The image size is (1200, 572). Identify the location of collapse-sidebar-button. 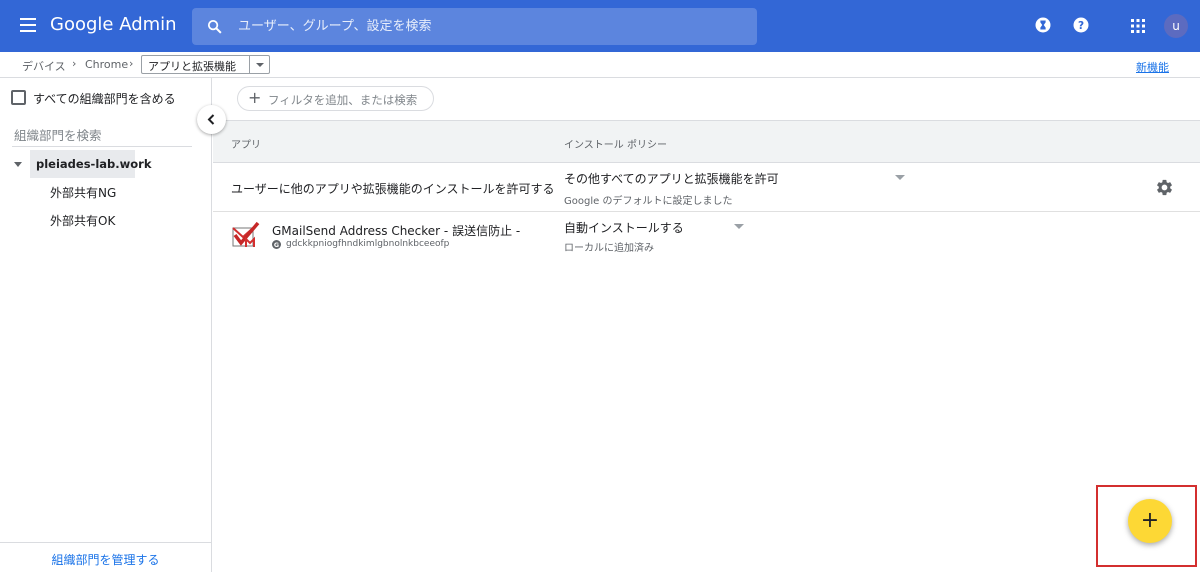
(211, 119).